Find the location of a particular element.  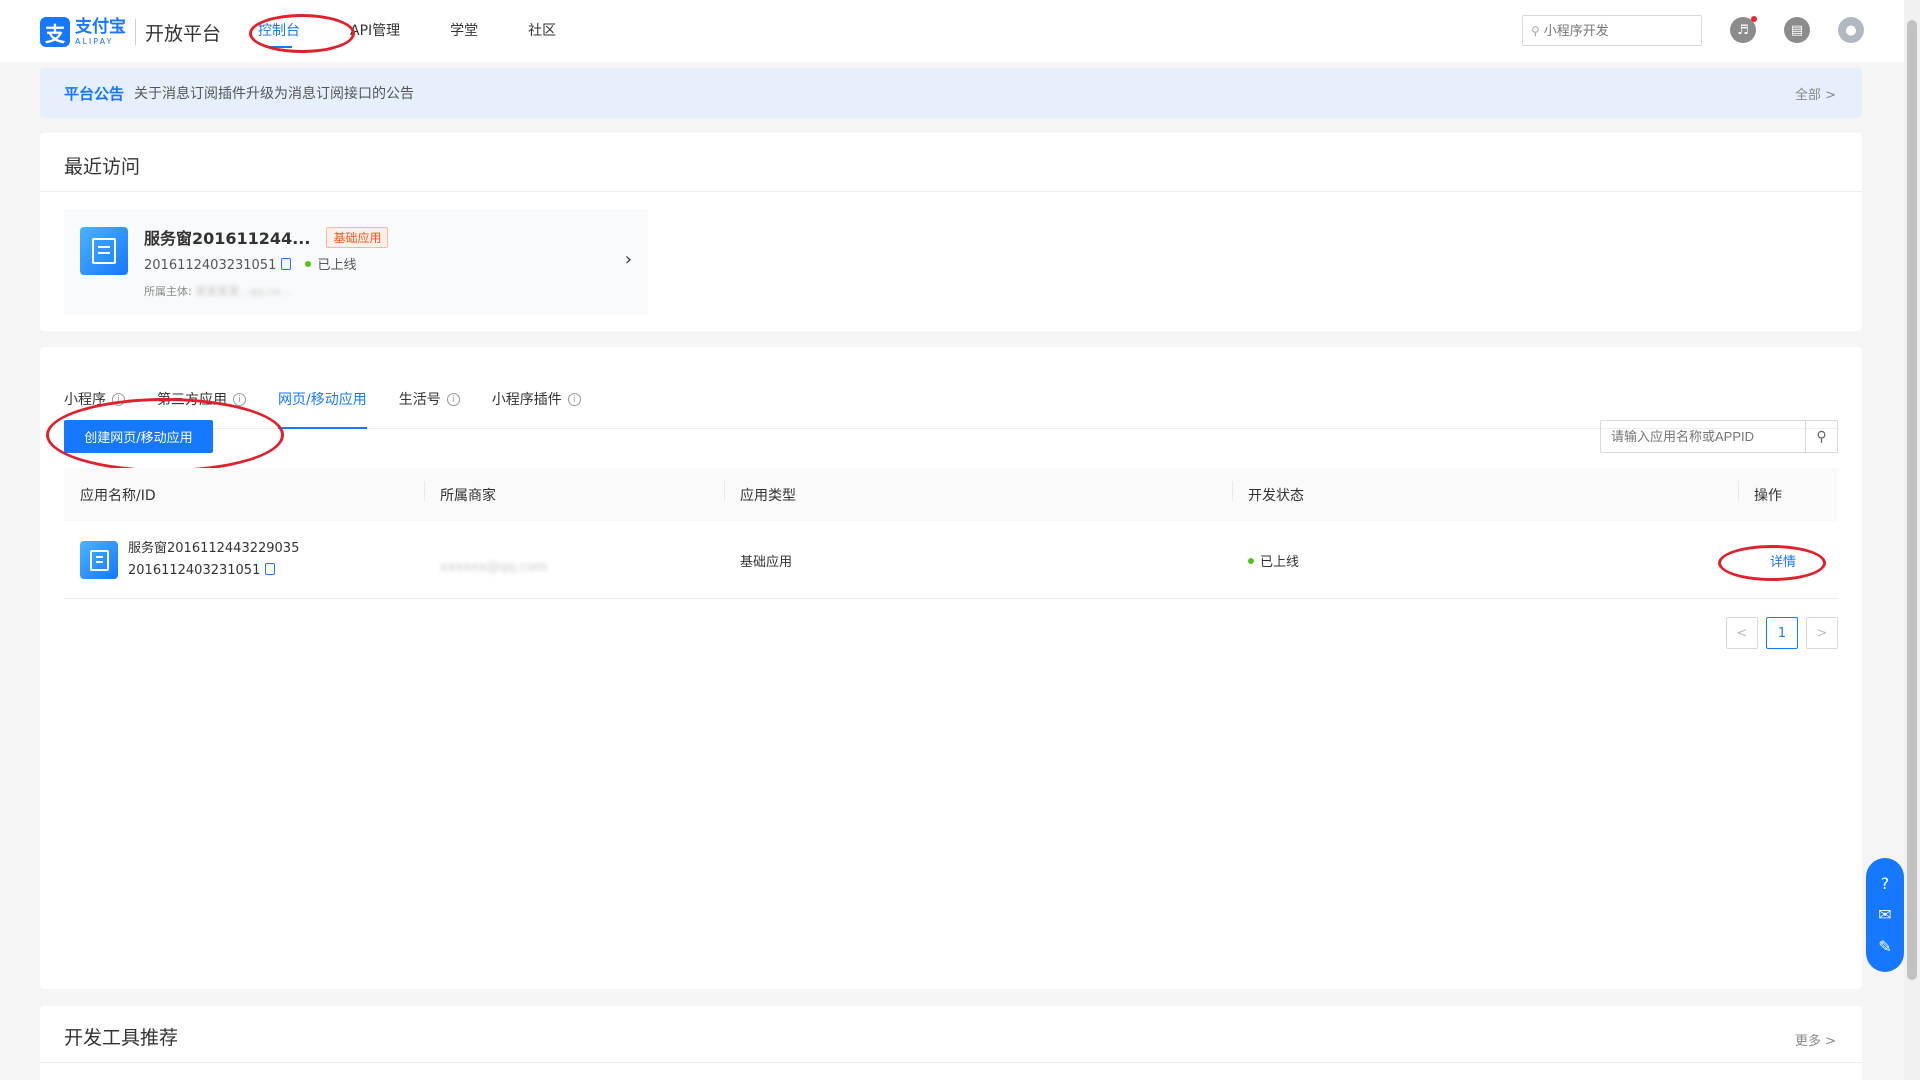

dev-tools-title: 开发工具推荐 is located at coordinates (121, 1038).